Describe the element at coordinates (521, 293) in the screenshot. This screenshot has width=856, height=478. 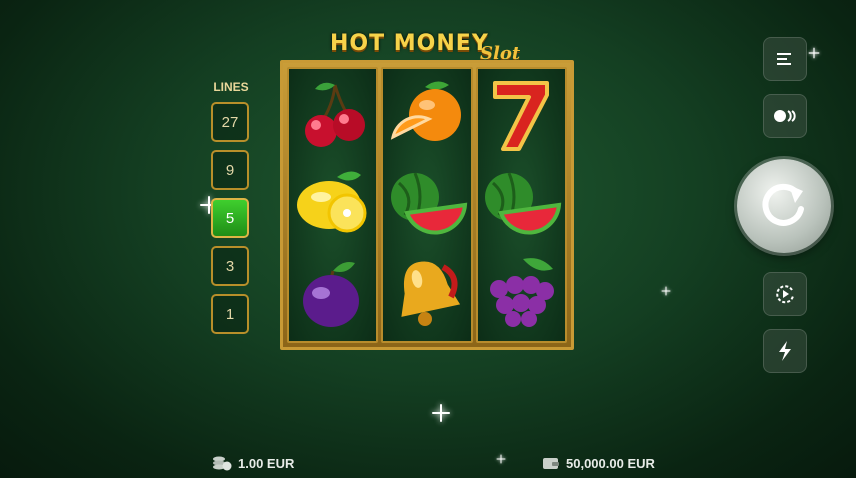
I see `grapes-icon` at that location.